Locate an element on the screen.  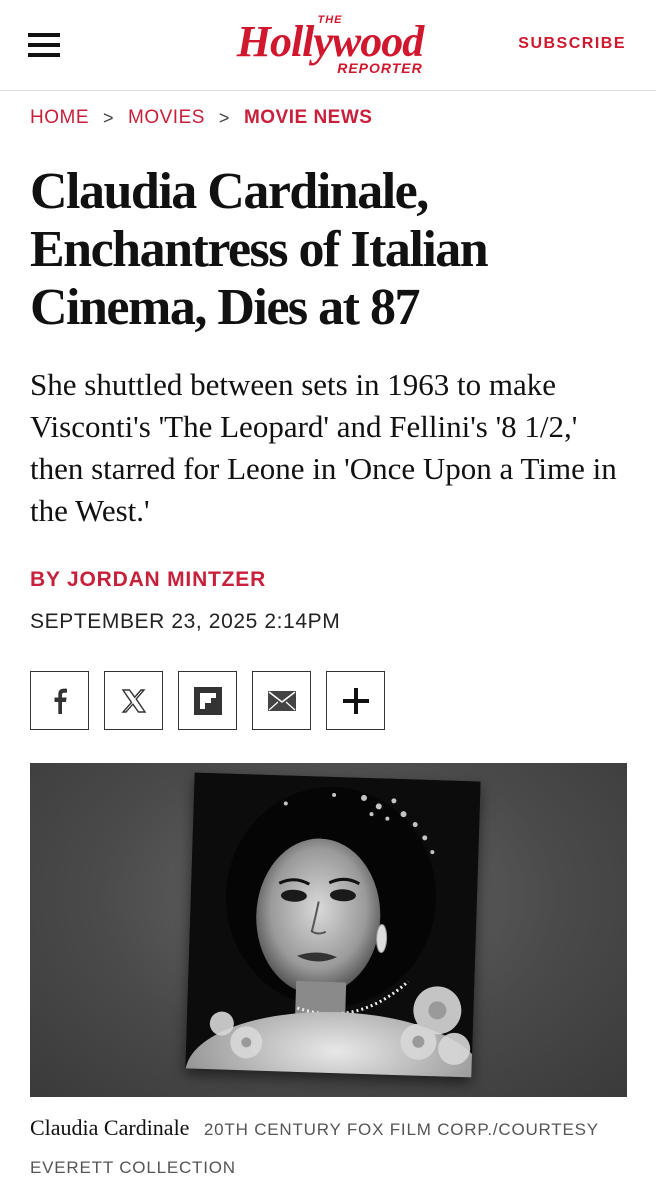
menu-icon is located at coordinates (44, 45).